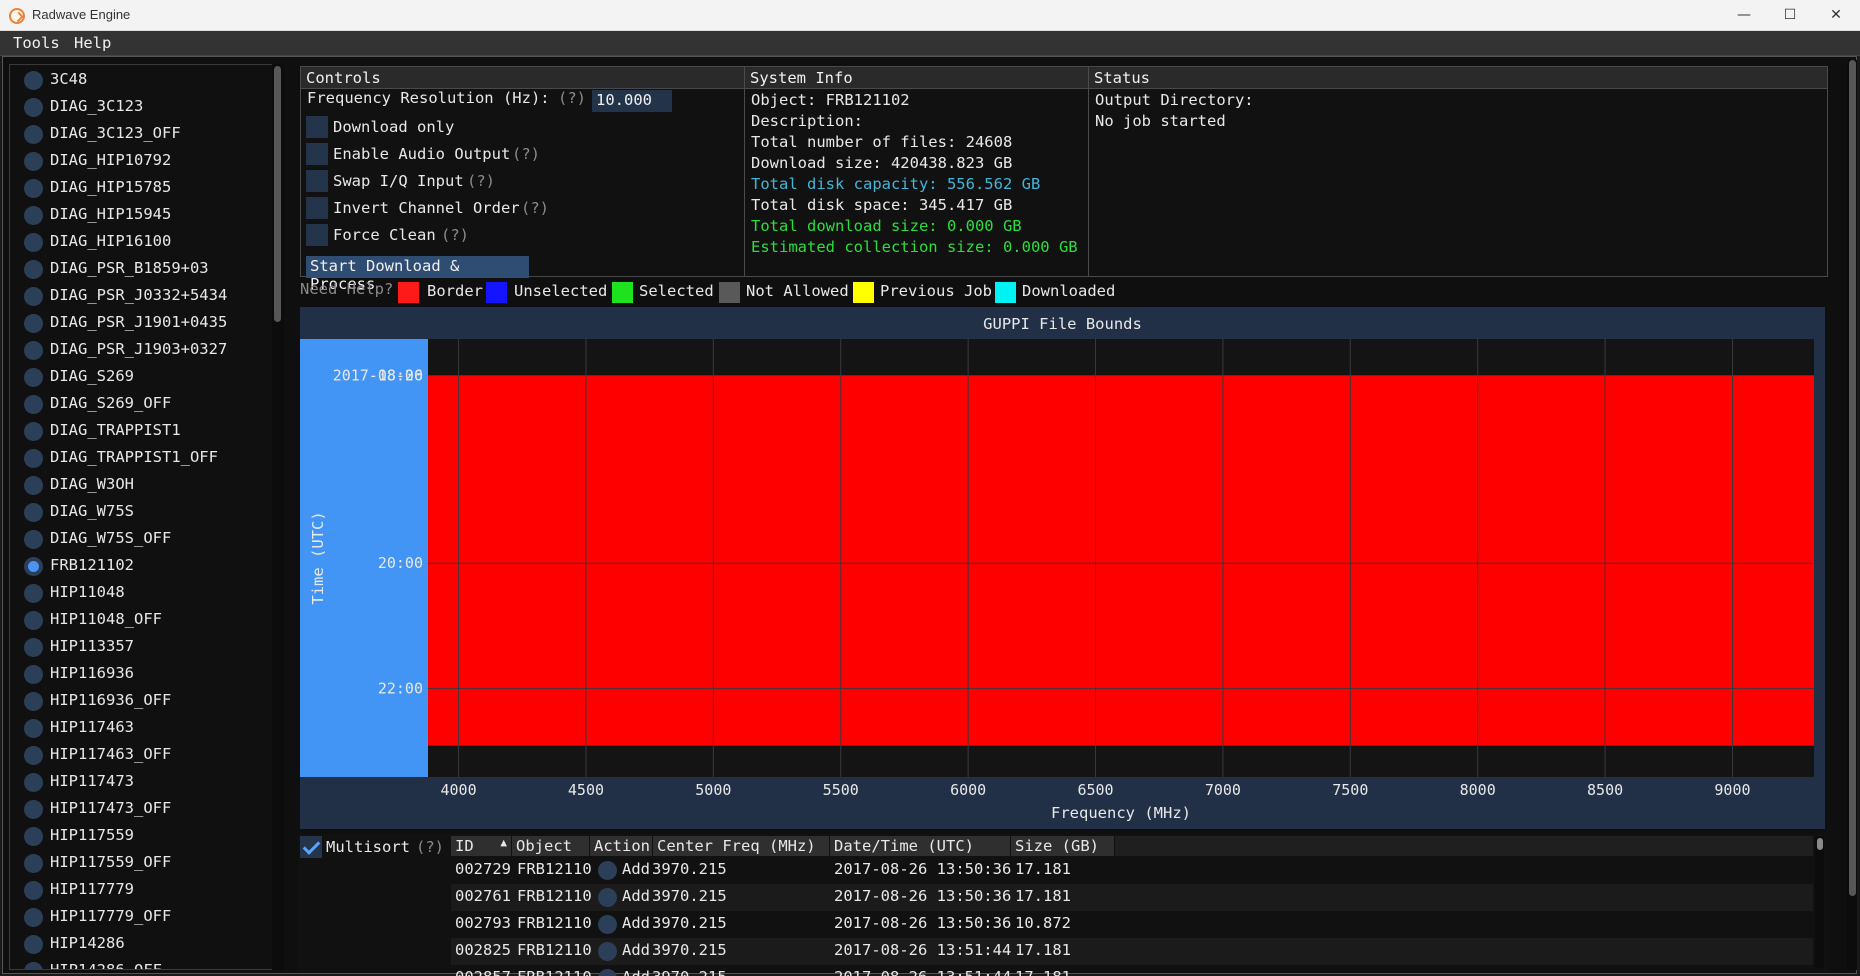 The image size is (1860, 976). Describe the element at coordinates (144, 133) in the screenshot. I see `sidebar-item: DIAG_3C123_OFF` at that location.